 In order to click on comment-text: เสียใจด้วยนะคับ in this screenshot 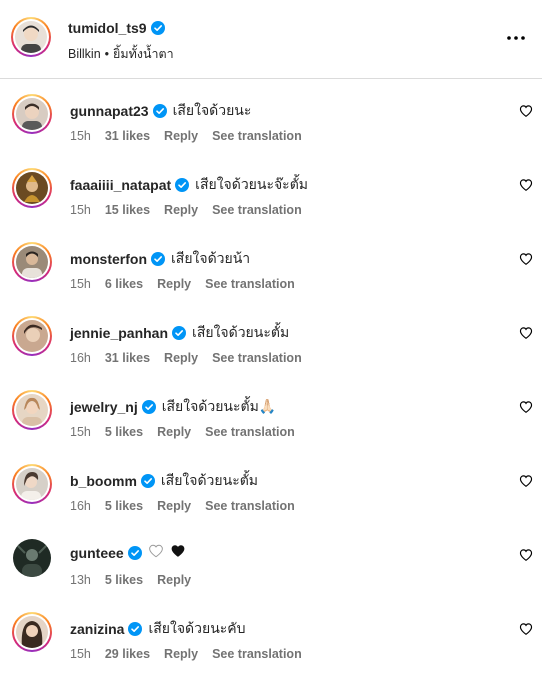, I will do `click(197, 628)`.